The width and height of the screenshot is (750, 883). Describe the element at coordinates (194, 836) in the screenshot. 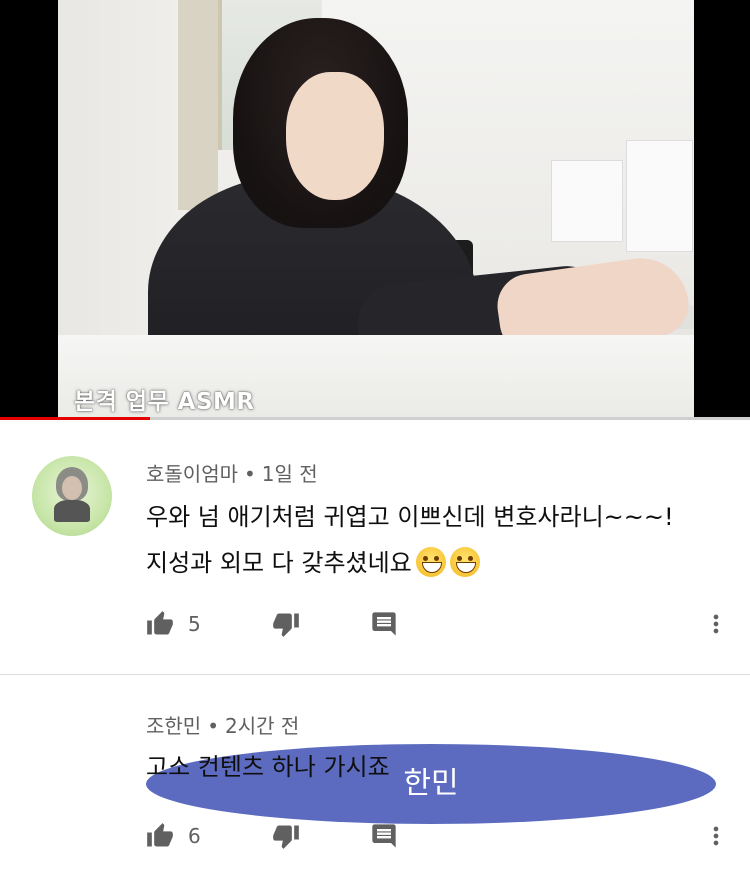

I see `like-count: 6` at that location.